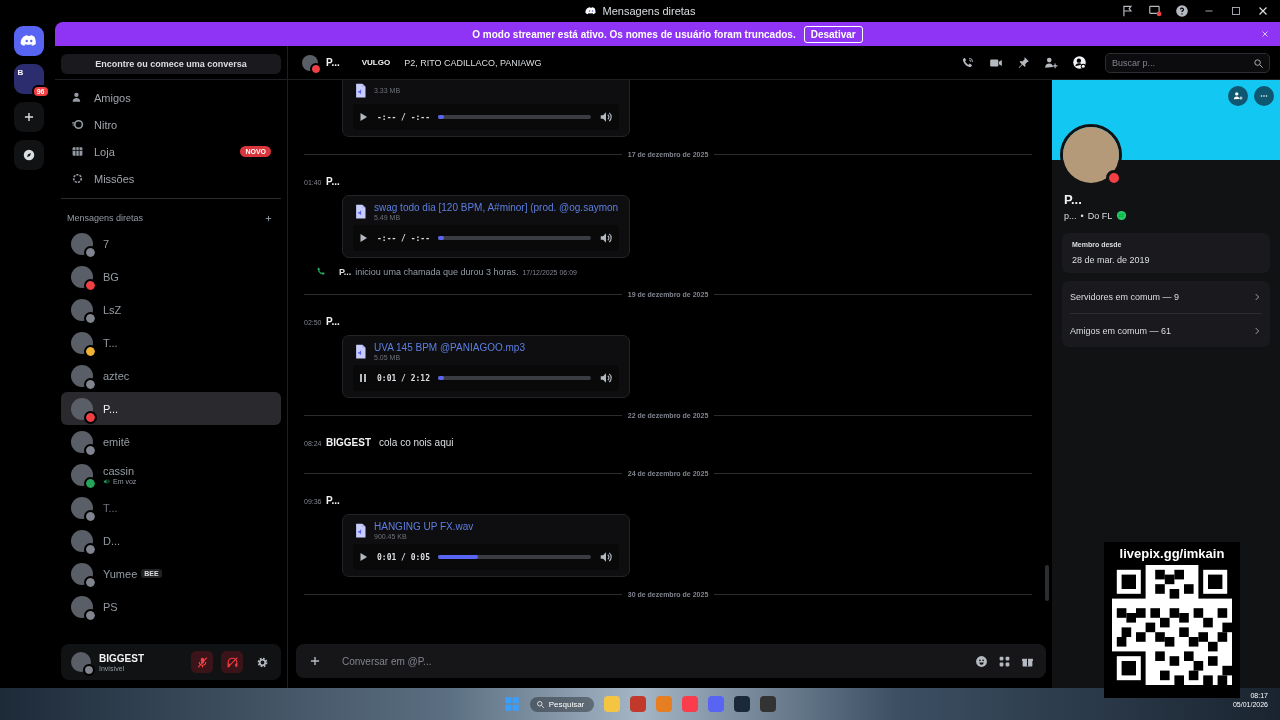 Image resolution: width=1280 pixels, height=720 pixels. I want to click on find-conversation-button: Encontre ou comece uma conversa, so click(171, 64).